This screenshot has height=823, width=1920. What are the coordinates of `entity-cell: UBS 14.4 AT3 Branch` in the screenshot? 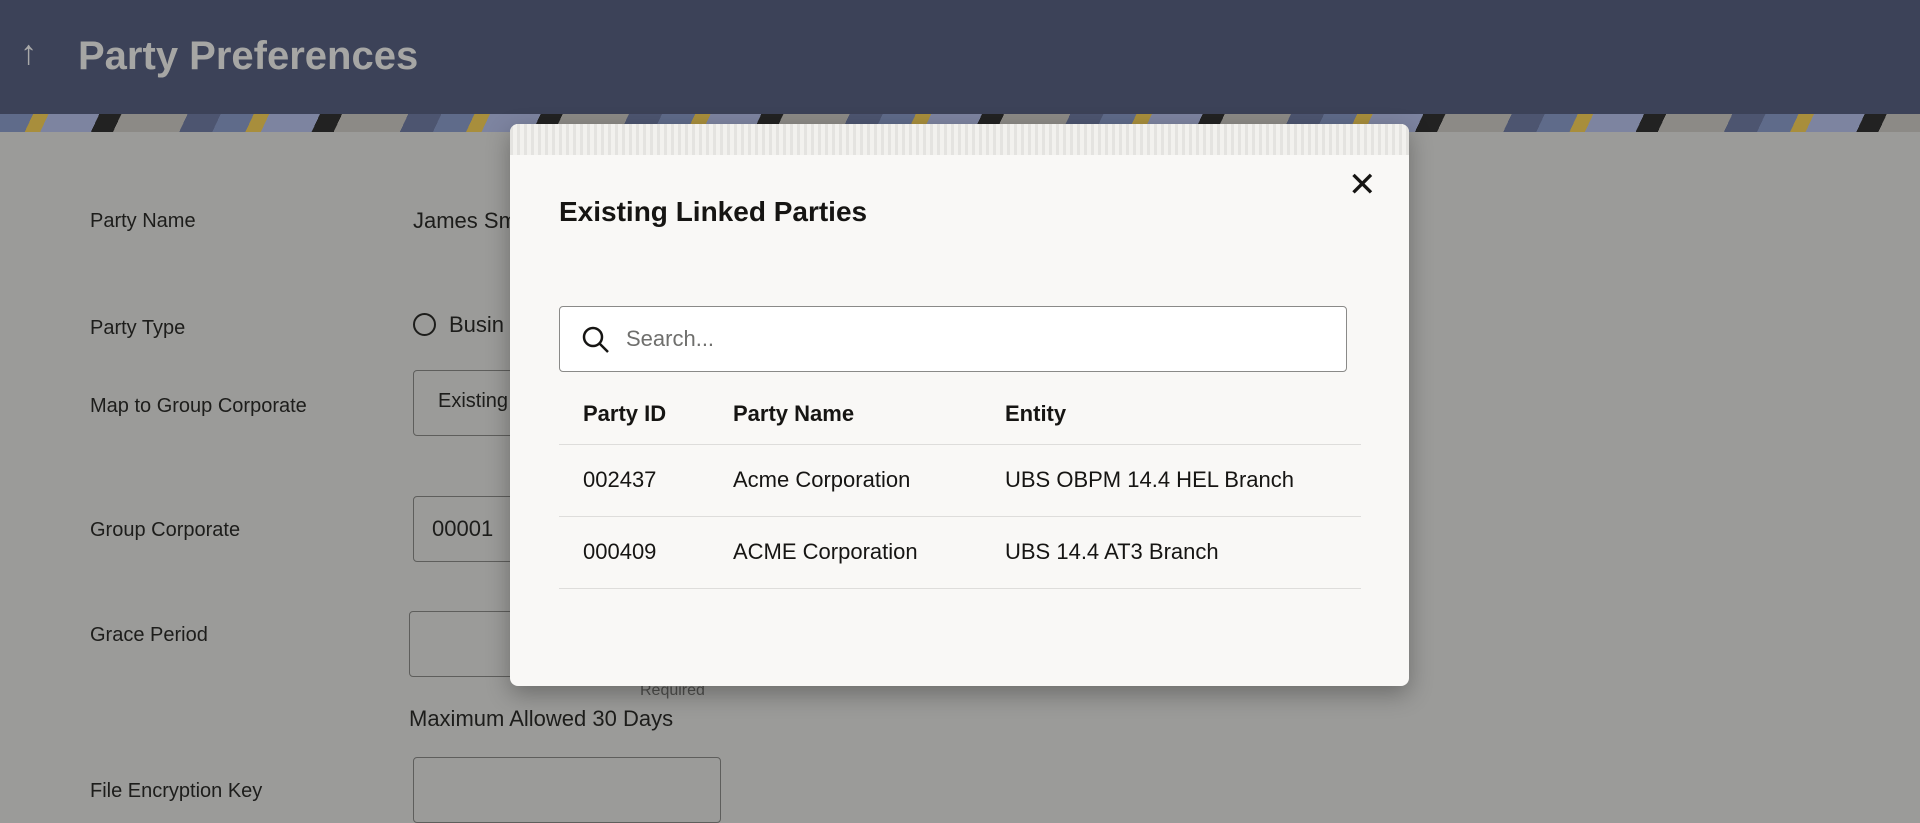 It's located at (1171, 552).